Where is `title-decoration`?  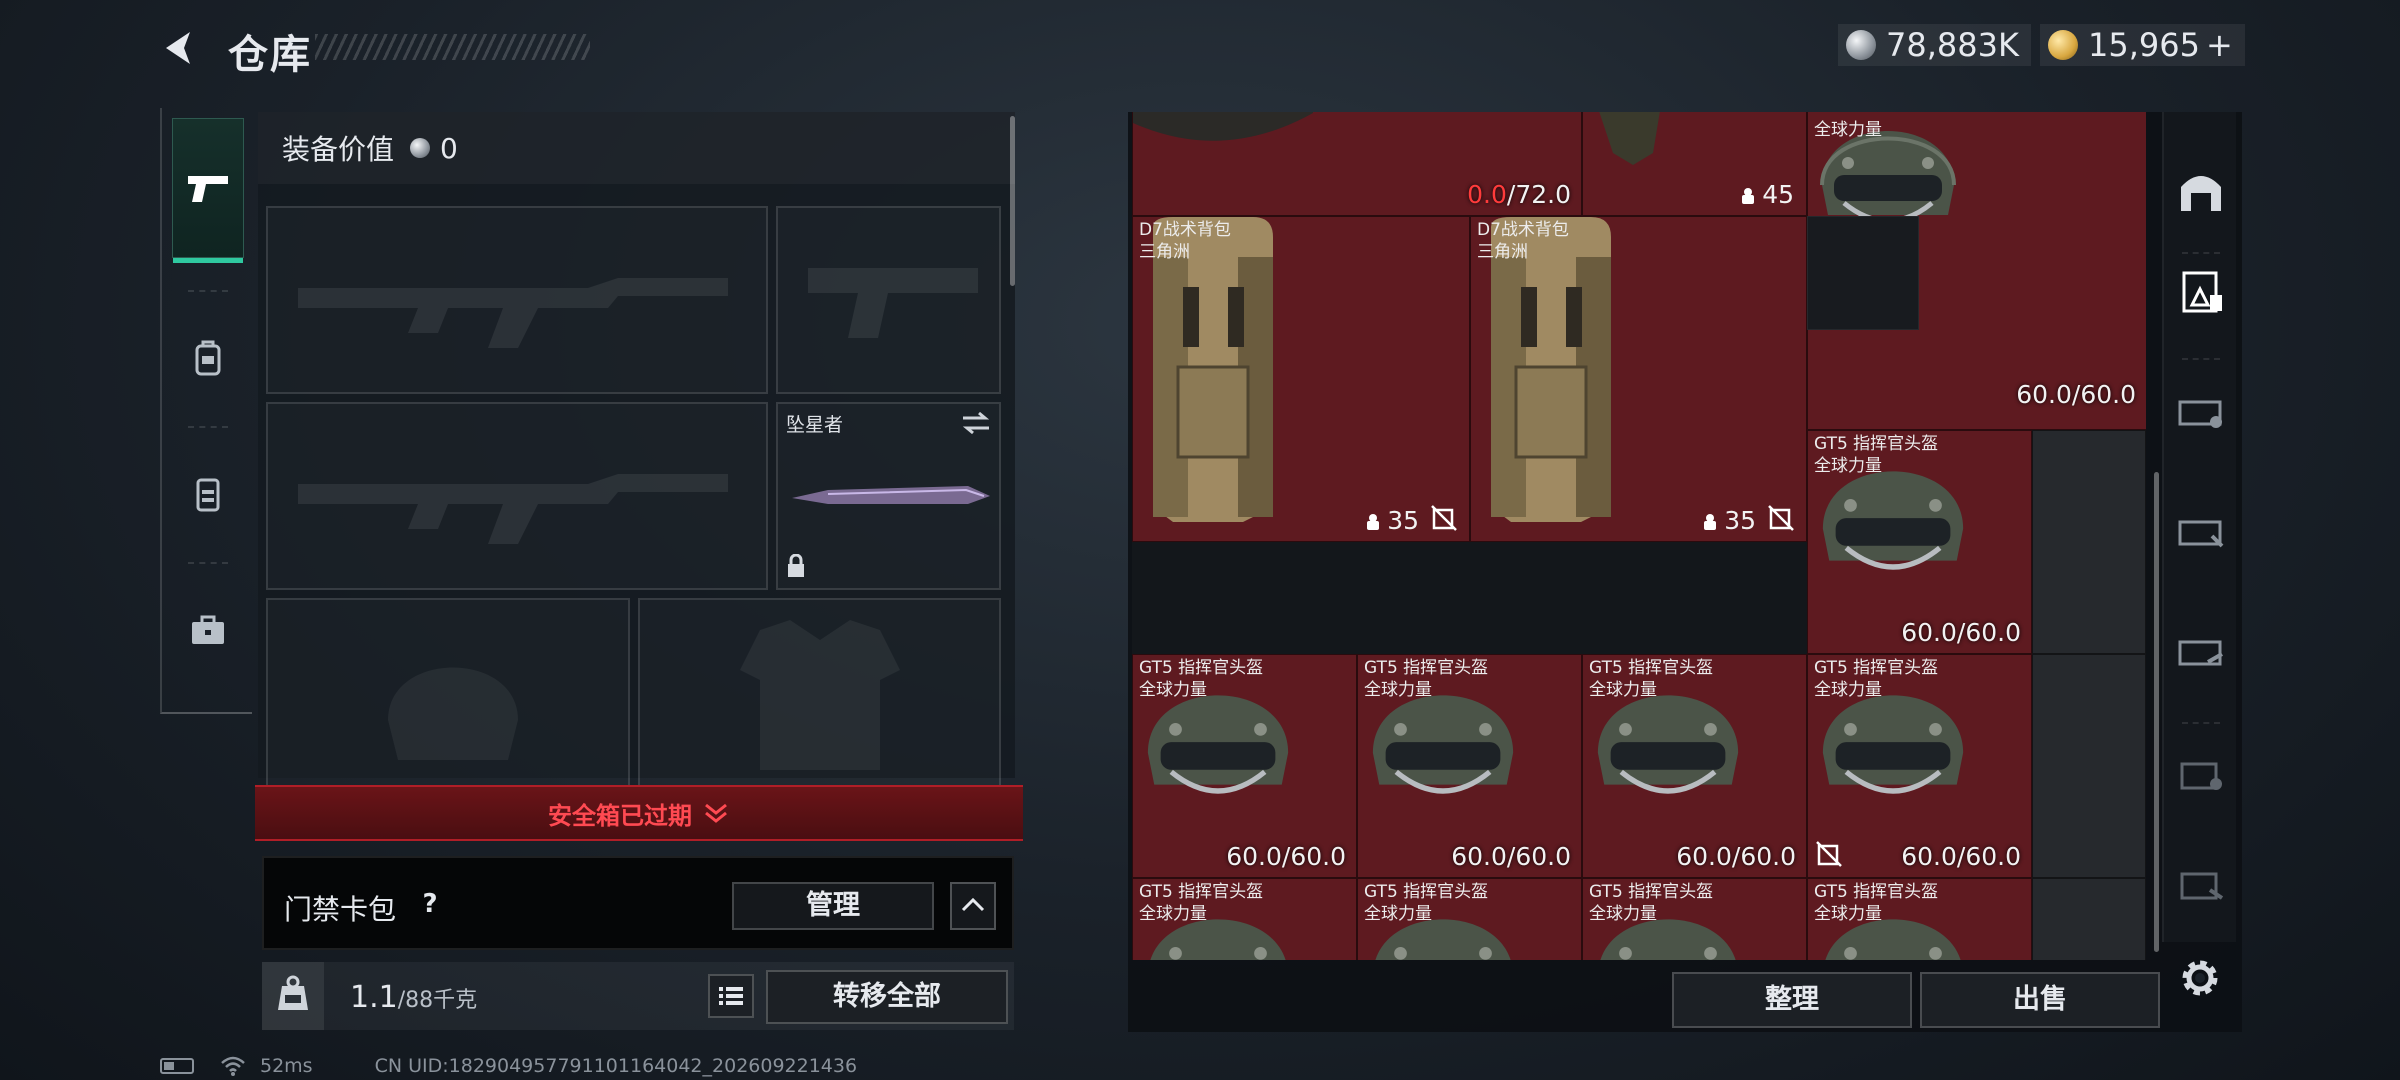 title-decoration is located at coordinates (452, 47).